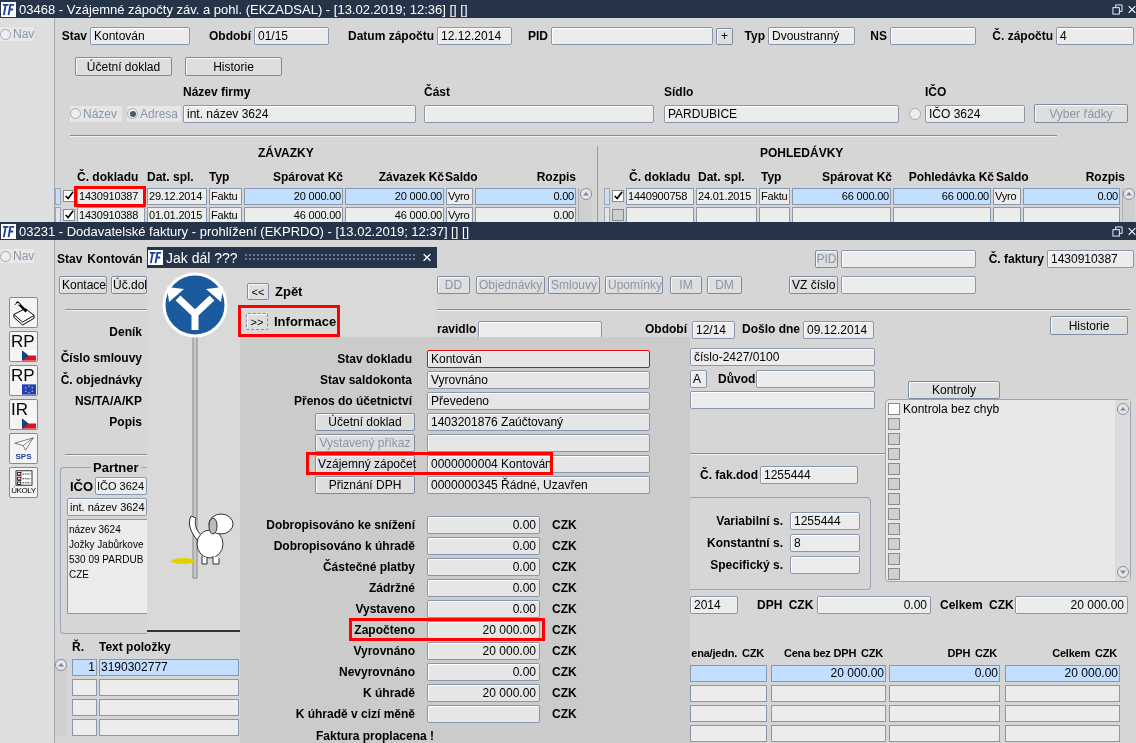  I want to click on input-field: 4, so click(1095, 36).